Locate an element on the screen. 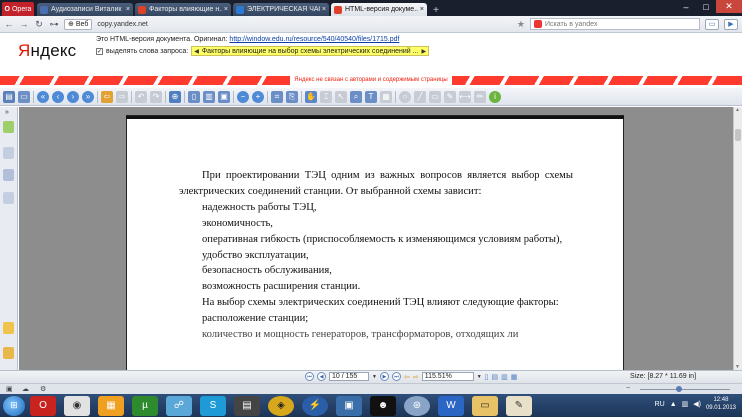 Image resolution: width=742 pixels, height=417 pixels. facing-pages-icon: ▥ is located at coordinates (209, 96).